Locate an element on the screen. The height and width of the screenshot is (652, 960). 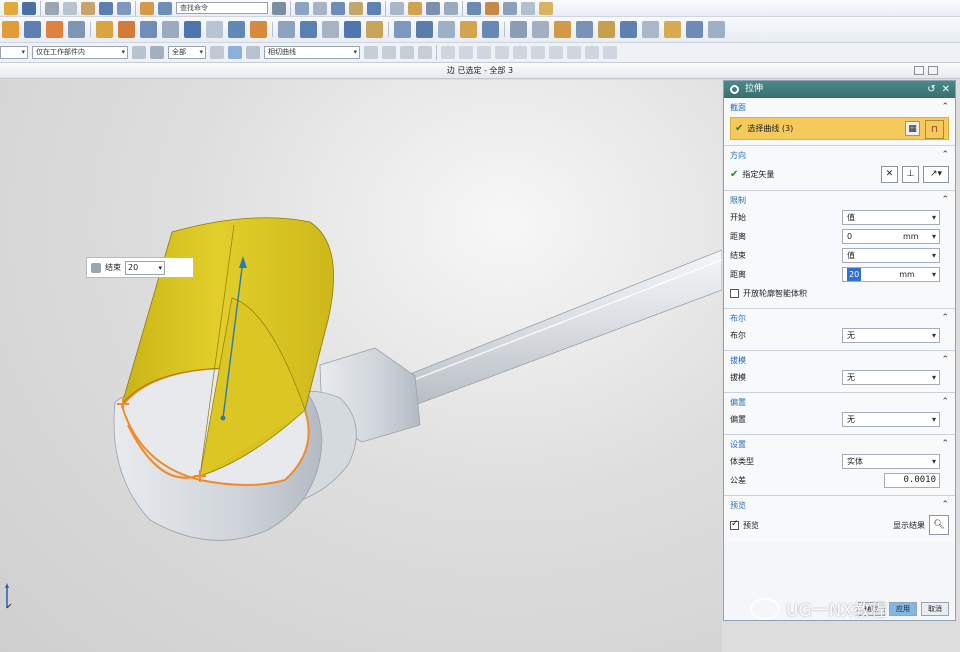
edge-blend-icon is located at coordinates (236, 29).